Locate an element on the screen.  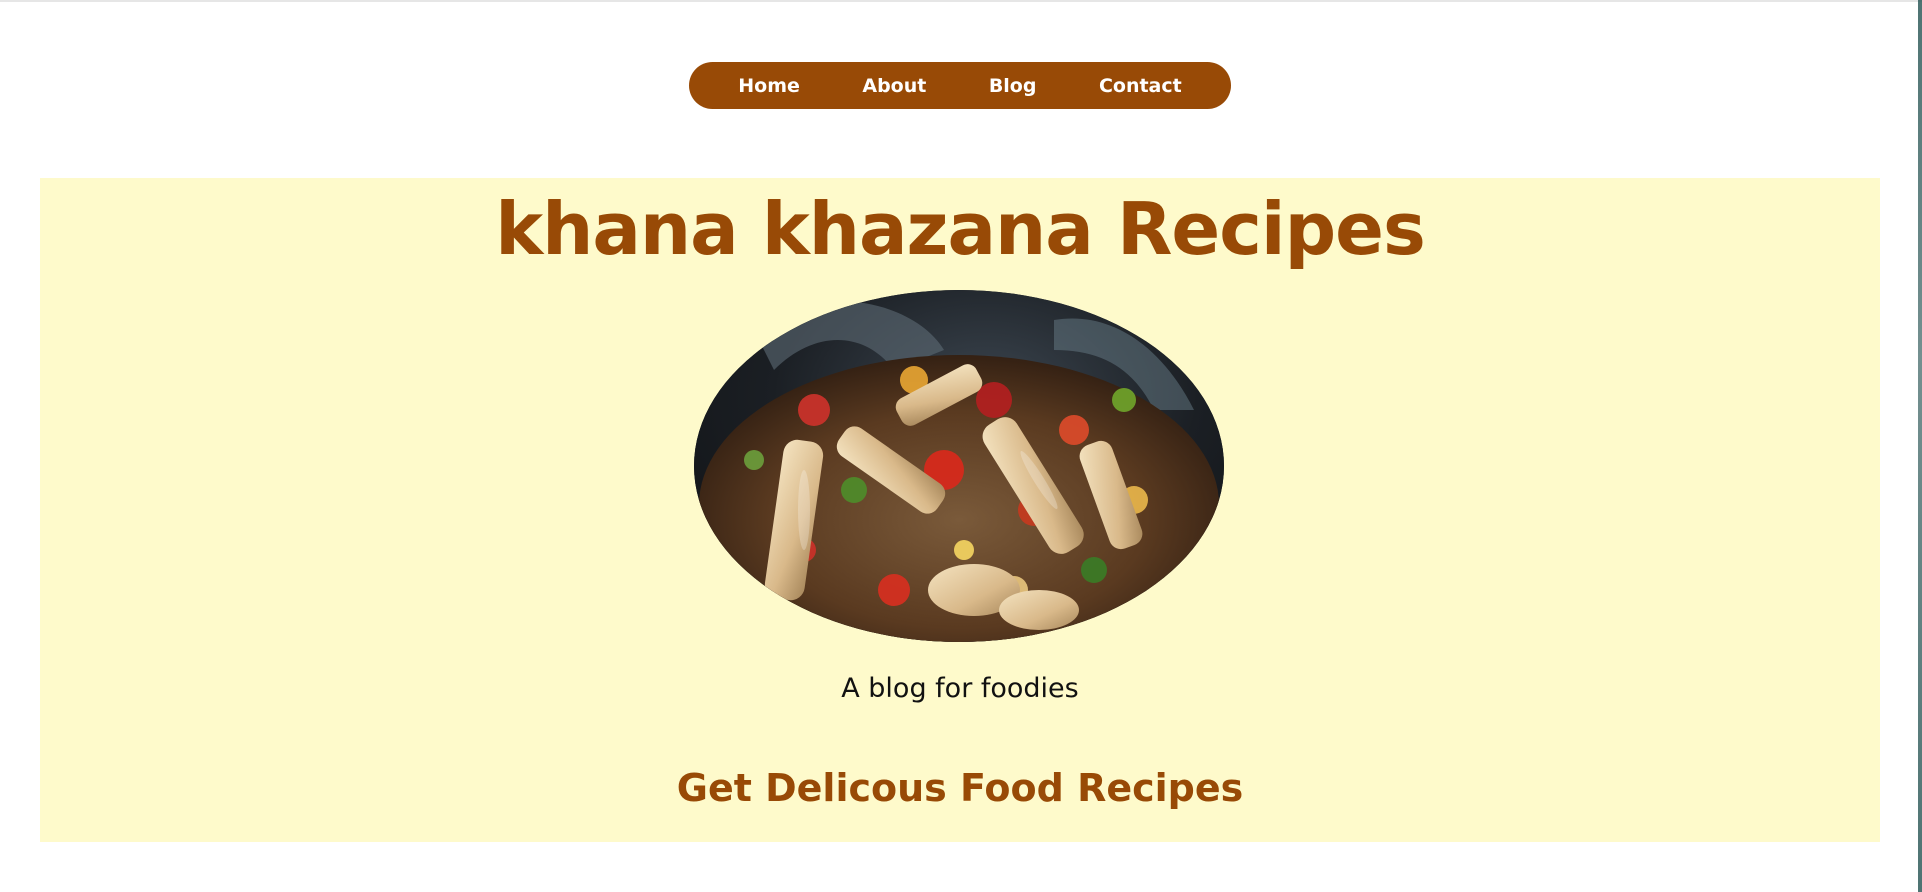
tagline: A blog for foodies is located at coordinates (960, 688).